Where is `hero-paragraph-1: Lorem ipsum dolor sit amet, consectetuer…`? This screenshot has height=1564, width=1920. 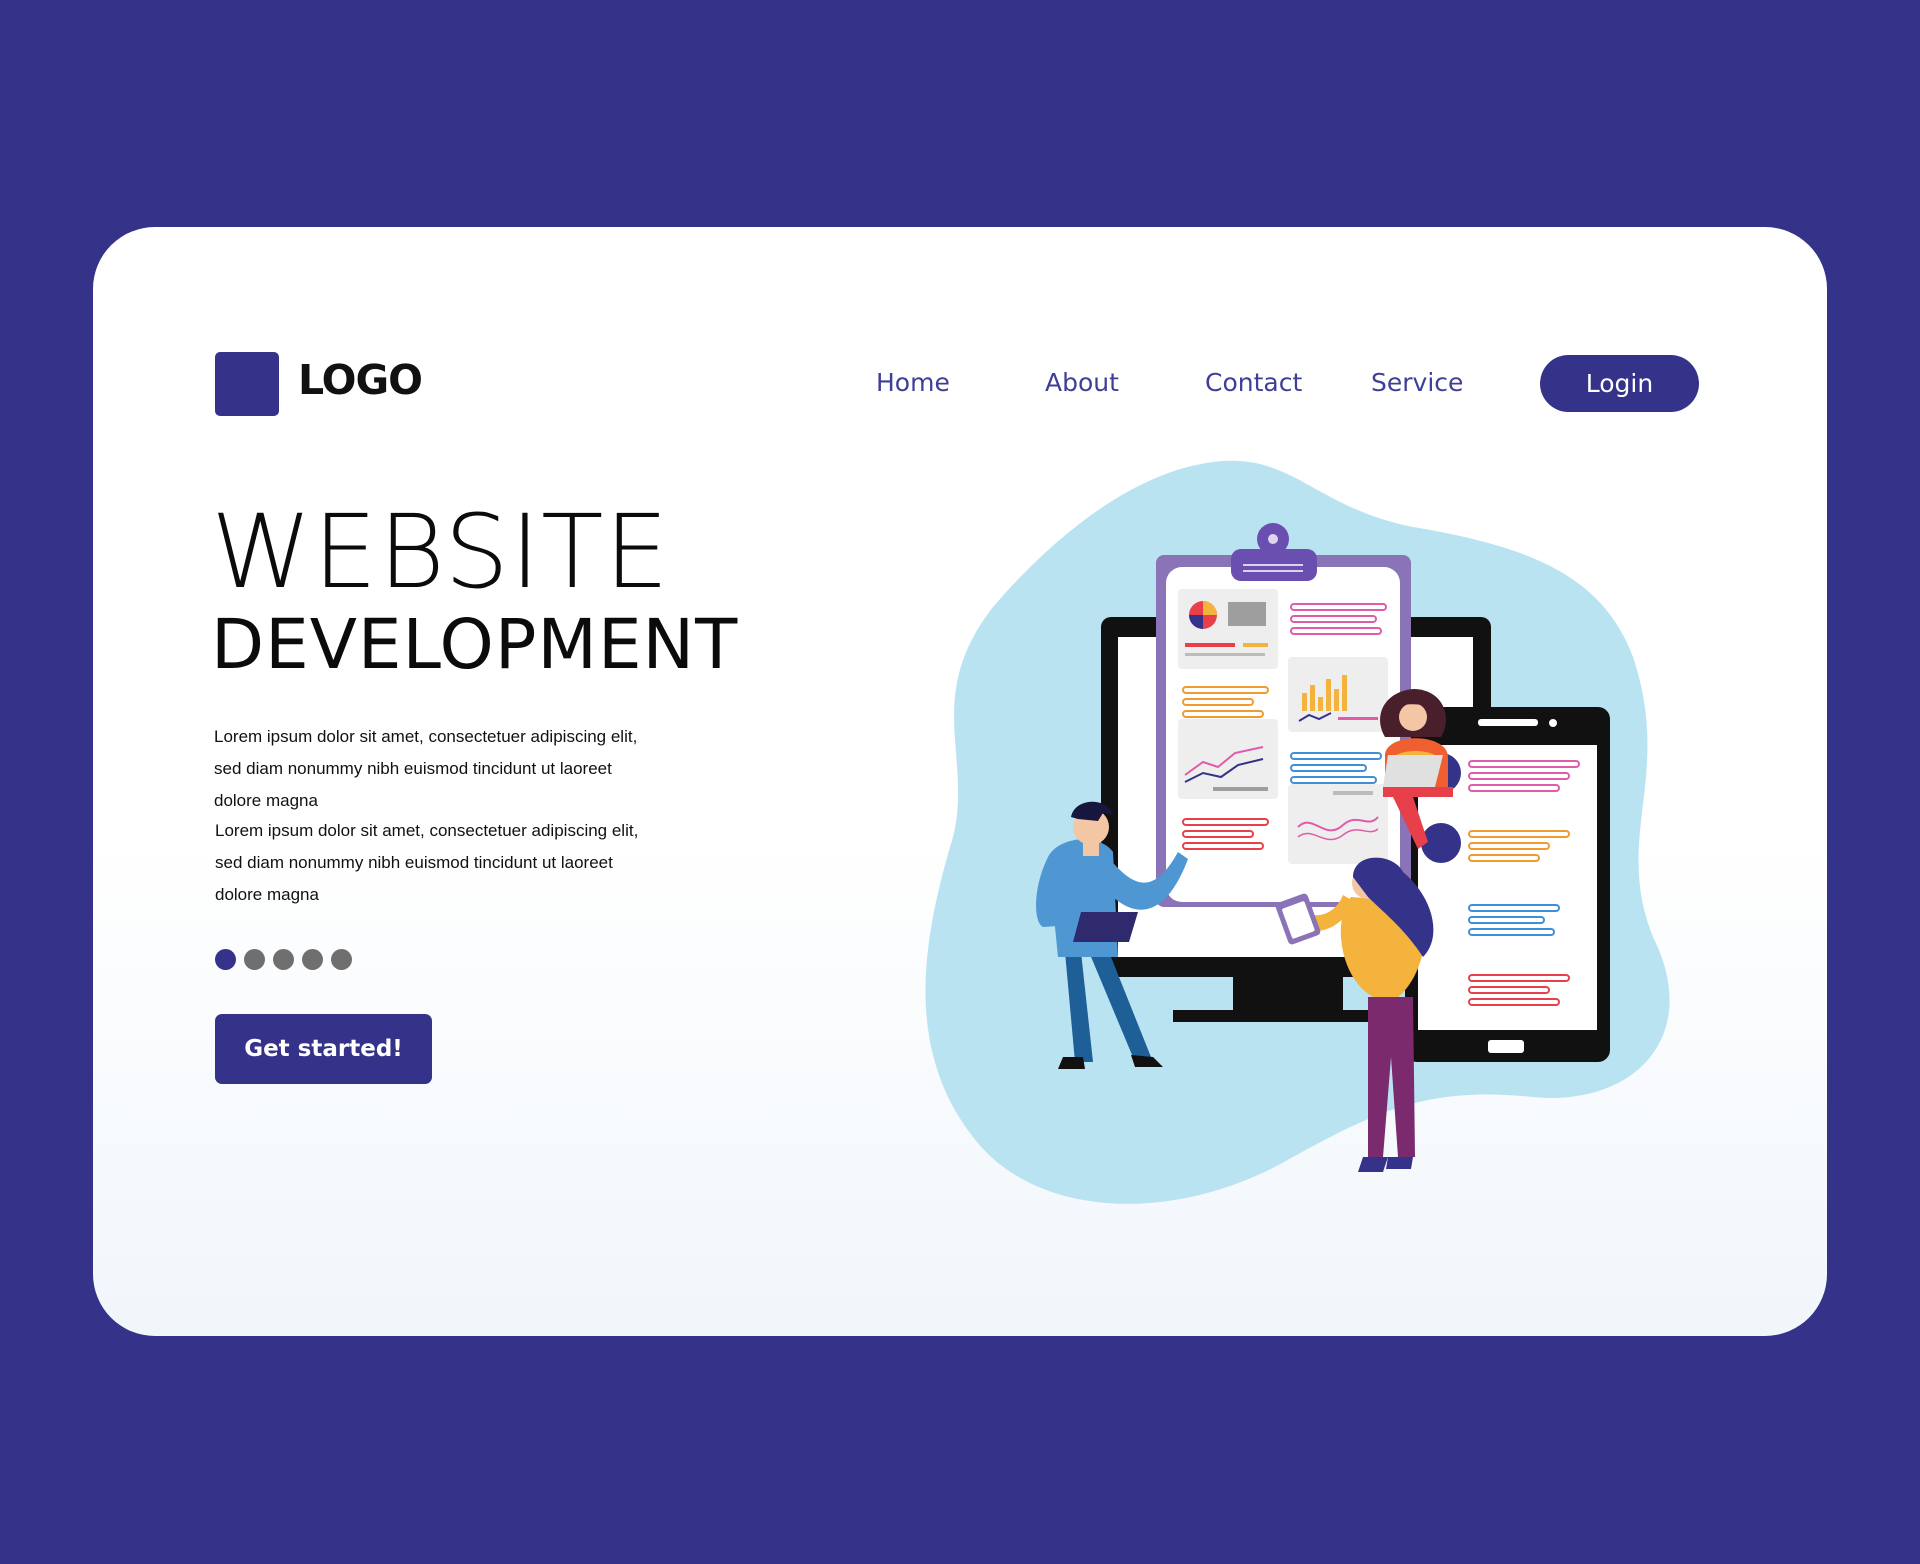 hero-paragraph-1: Lorem ipsum dolor sit amet, consectetuer… is located at coordinates (449, 769).